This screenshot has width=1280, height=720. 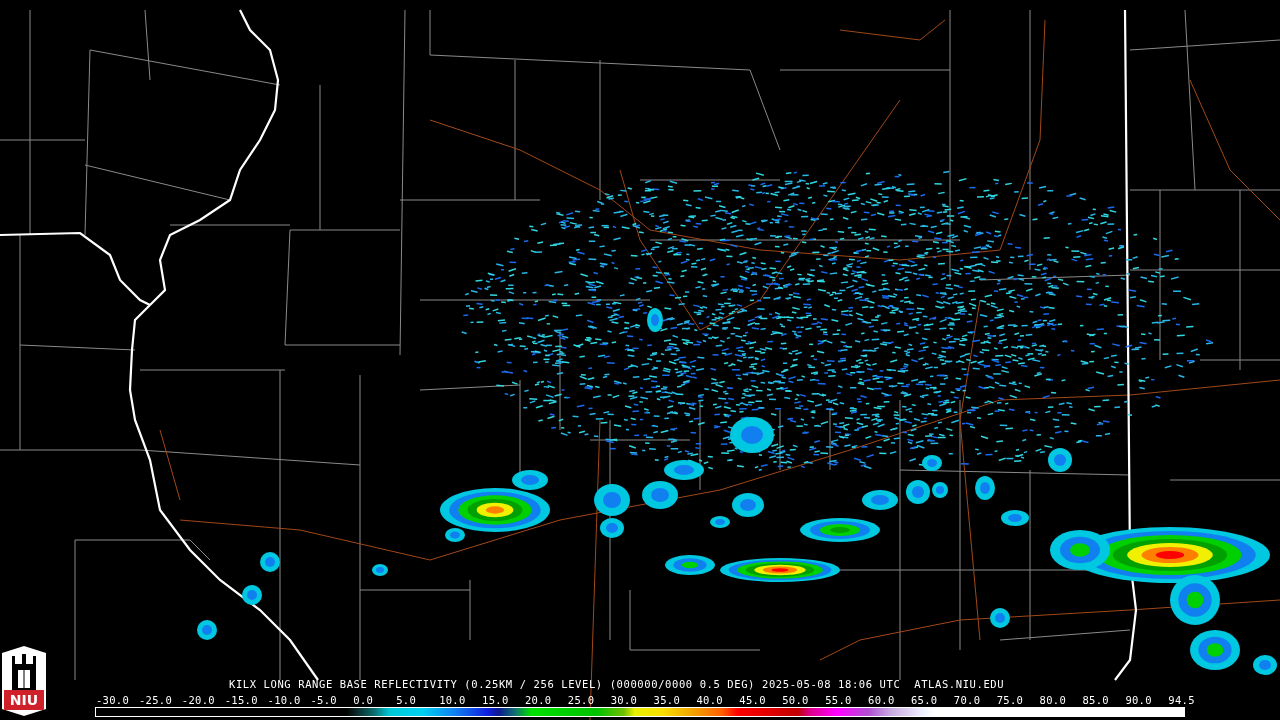 I want to click on scale-tick-label: -15.0, so click(x=241, y=700).